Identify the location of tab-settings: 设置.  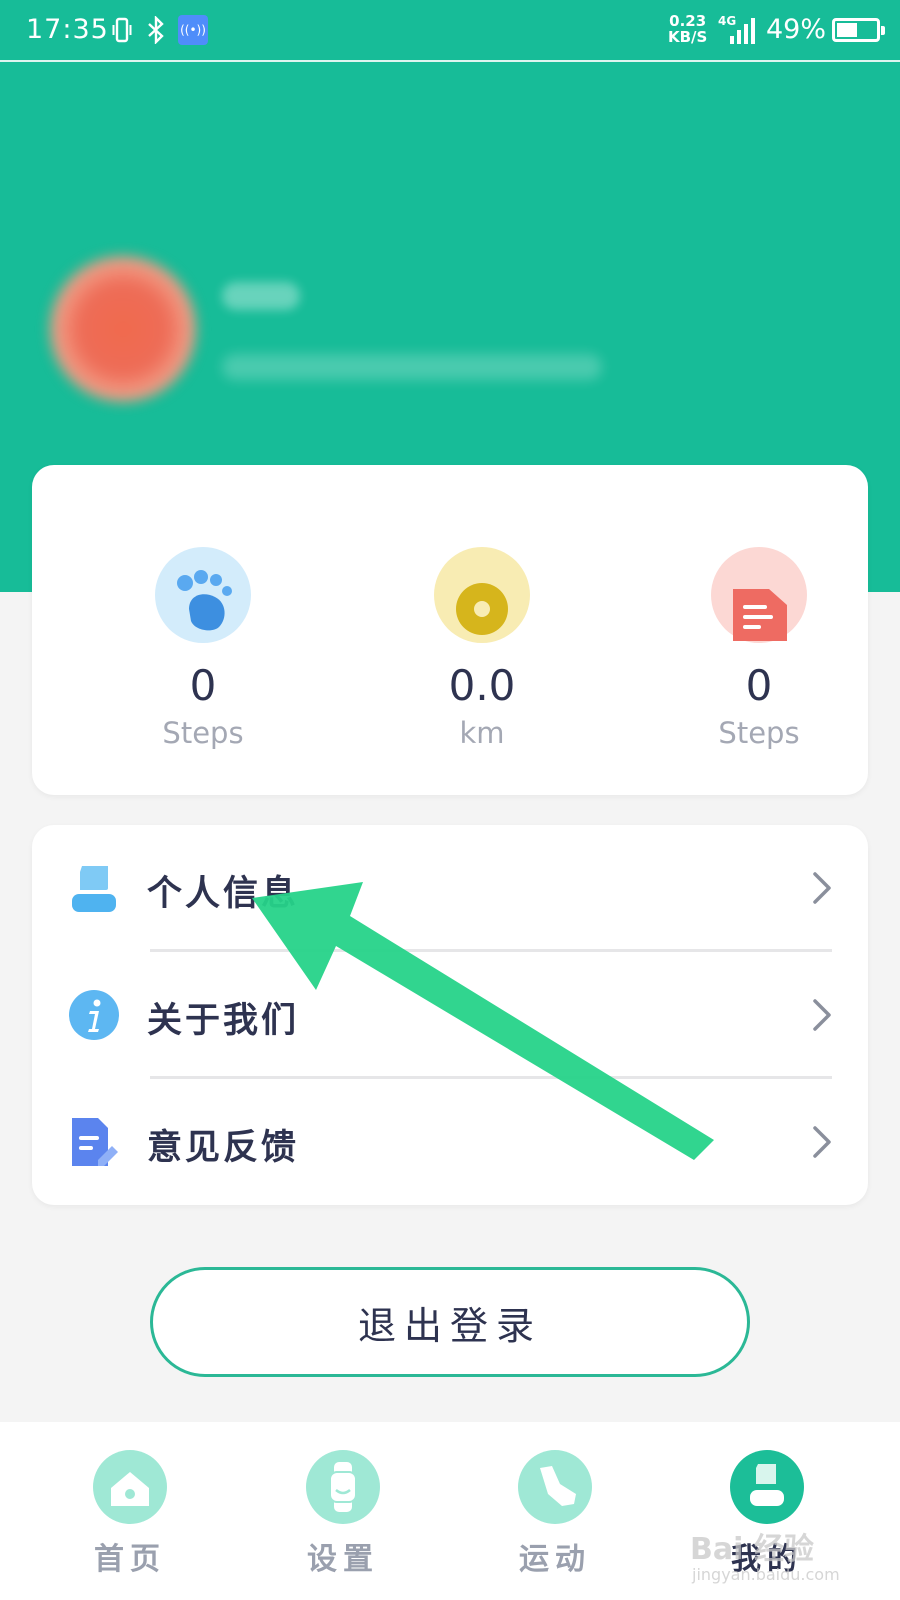
(343, 1514).